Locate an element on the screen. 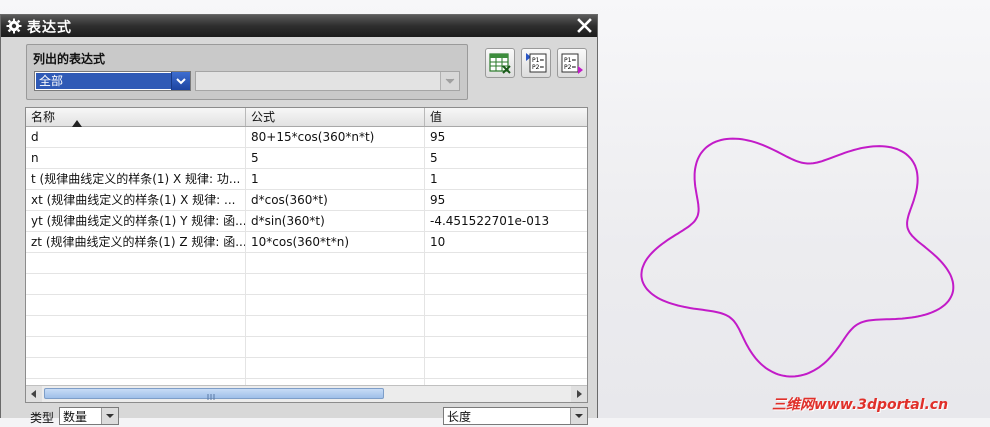 The height and width of the screenshot is (427, 990). scroll-left-icon is located at coordinates (34, 394).